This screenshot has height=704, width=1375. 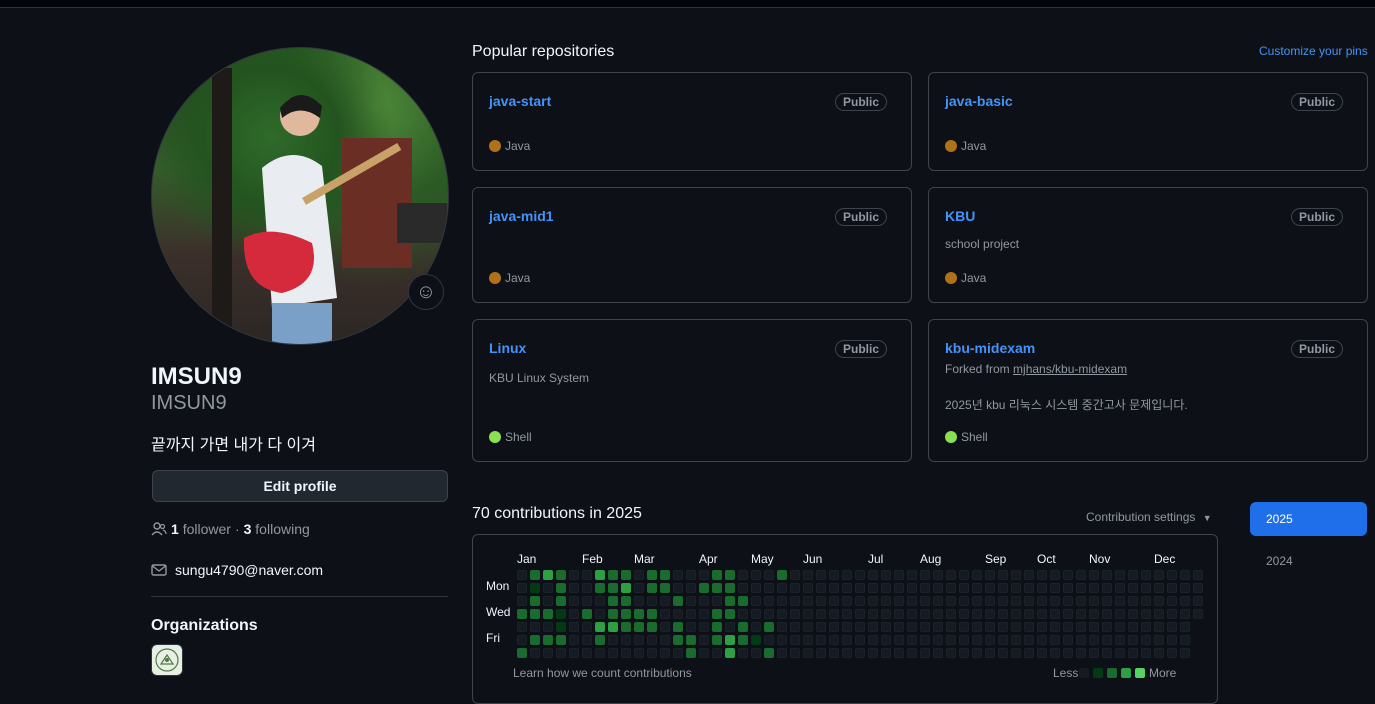 I want to click on email-row: sungu4790@naver.com, so click(x=237, y=570).